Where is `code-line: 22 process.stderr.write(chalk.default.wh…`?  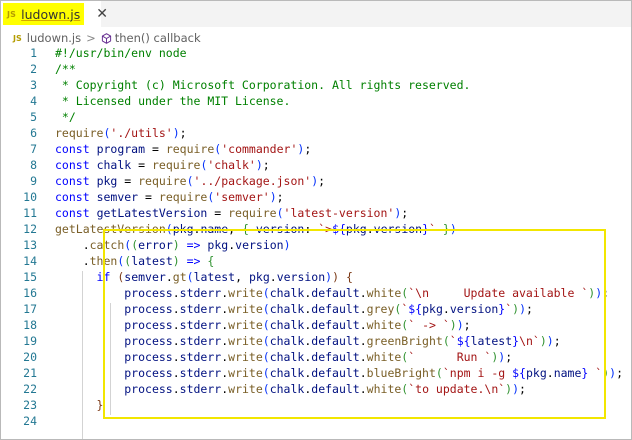 code-line: 22 process.stderr.write(chalk.default.wh… is located at coordinates (316, 389).